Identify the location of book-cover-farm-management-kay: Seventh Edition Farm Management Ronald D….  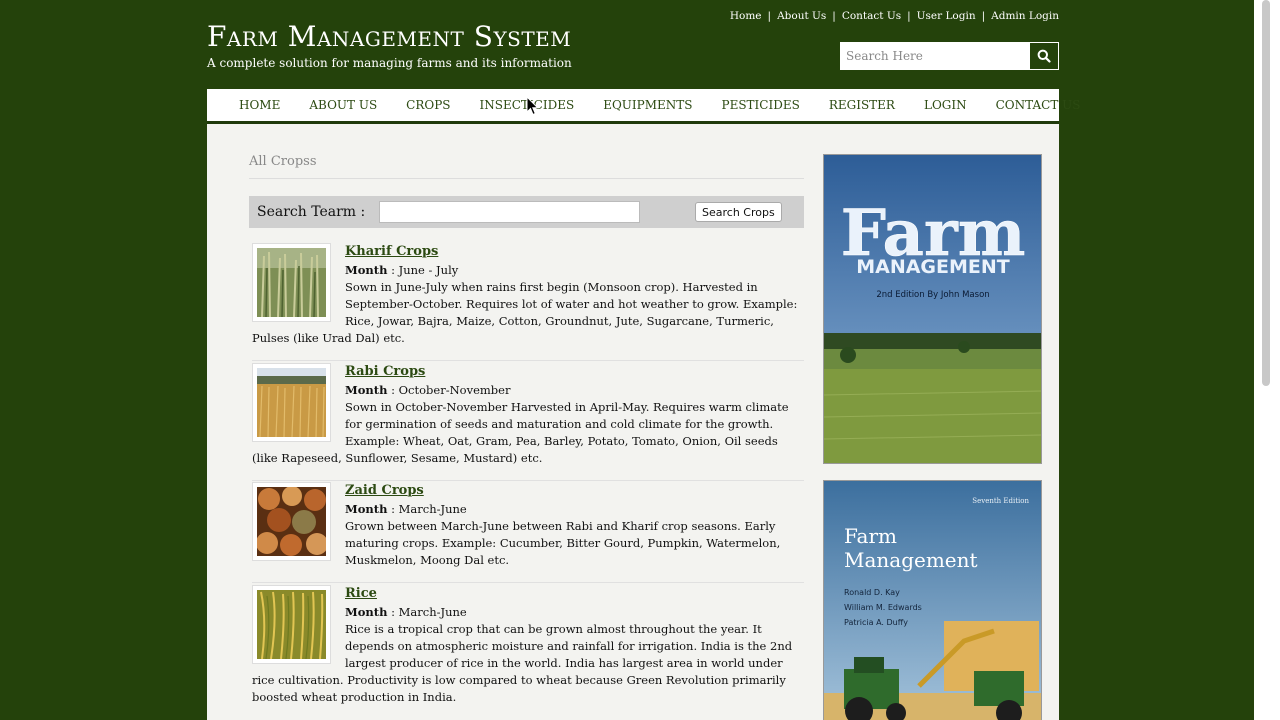
(932, 600).